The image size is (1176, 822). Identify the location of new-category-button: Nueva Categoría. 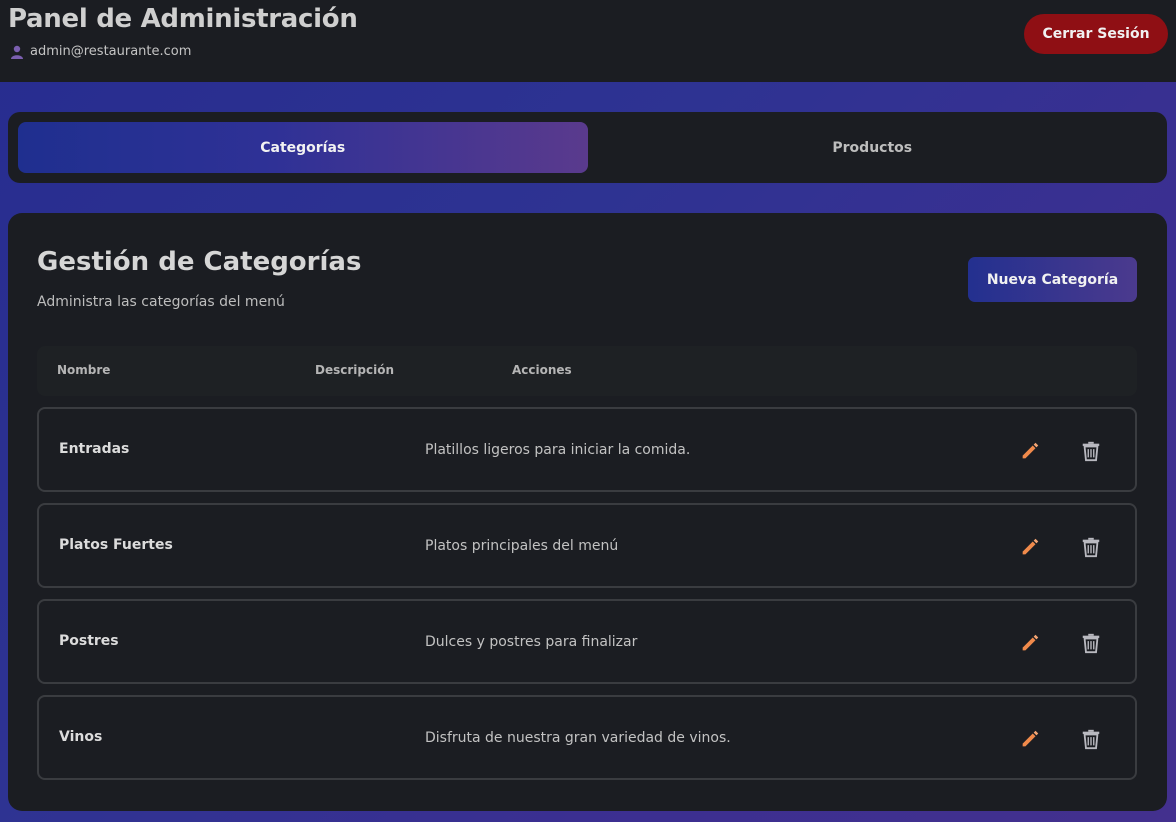
(1052, 279).